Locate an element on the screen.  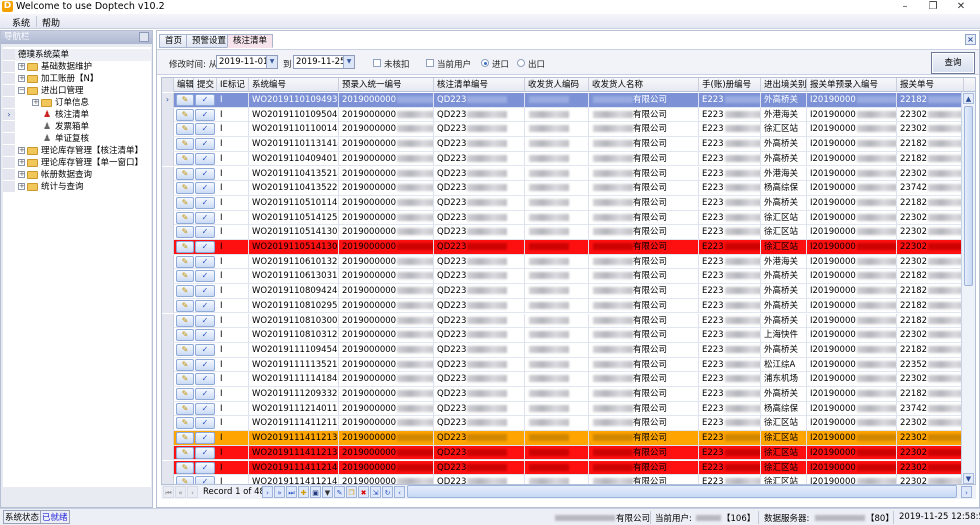
column-header: 预录入统一编号 is located at coordinates (386, 85).